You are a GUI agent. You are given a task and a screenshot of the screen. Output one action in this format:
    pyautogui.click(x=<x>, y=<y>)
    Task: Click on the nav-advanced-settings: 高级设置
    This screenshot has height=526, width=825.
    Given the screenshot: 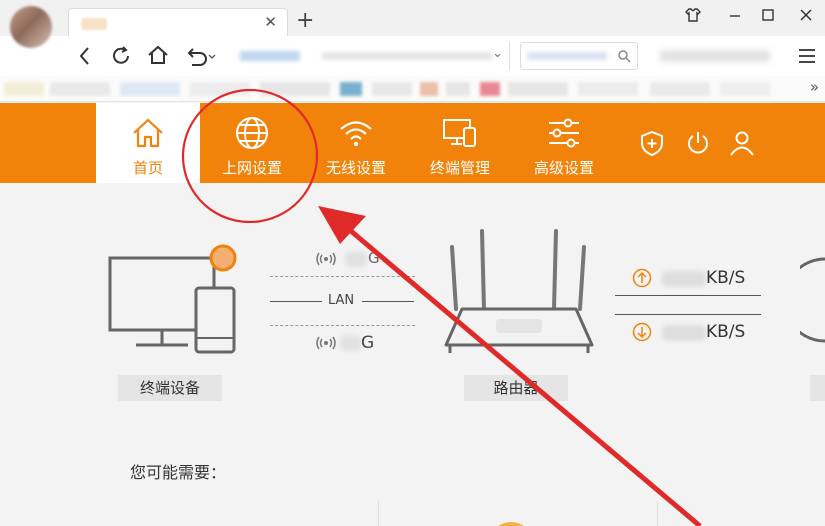 What is the action you would take?
    pyautogui.click(x=564, y=143)
    